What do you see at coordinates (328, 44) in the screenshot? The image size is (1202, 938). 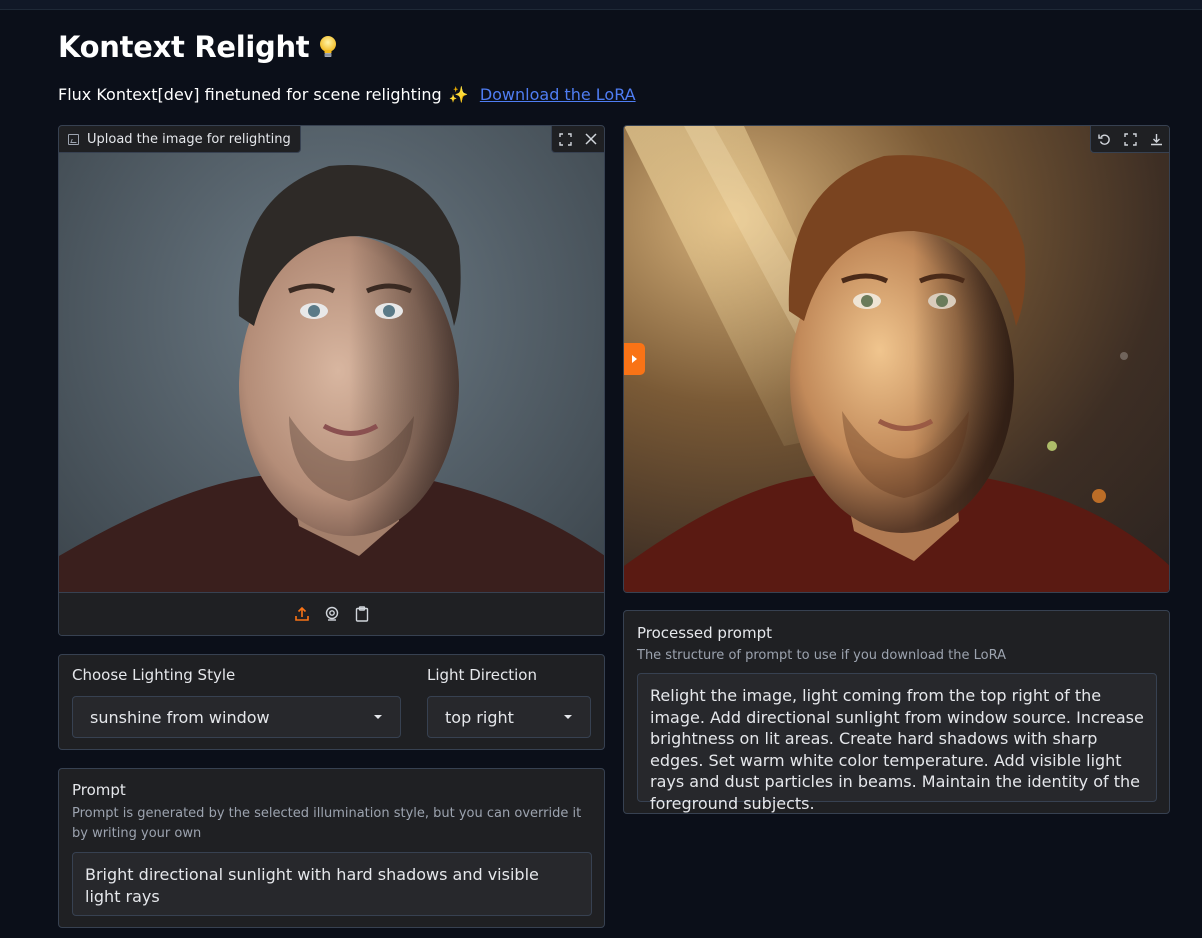 I see `light-bulb-icon` at bounding box center [328, 44].